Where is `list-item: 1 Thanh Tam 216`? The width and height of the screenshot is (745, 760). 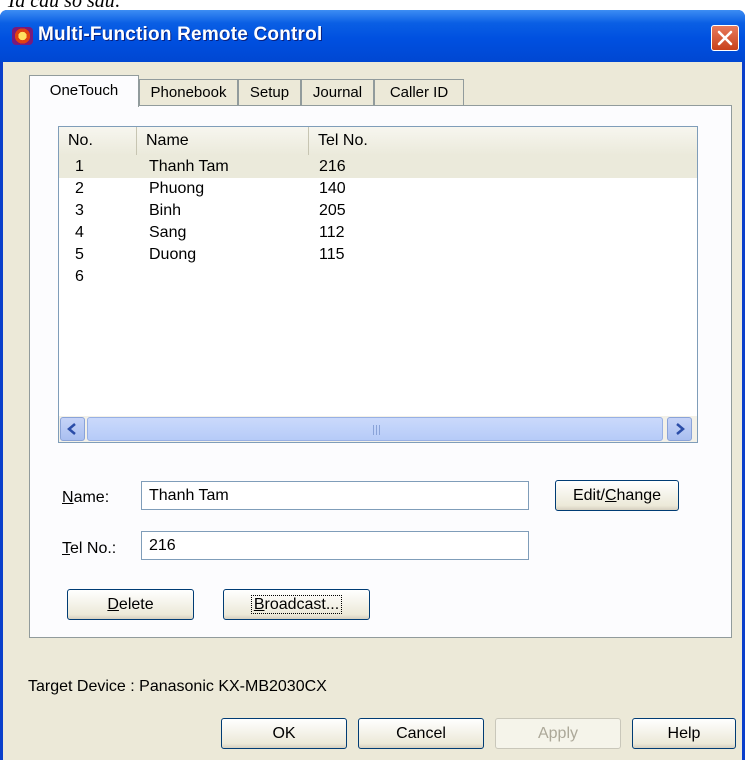
list-item: 1 Thanh Tam 216 is located at coordinates (378, 167).